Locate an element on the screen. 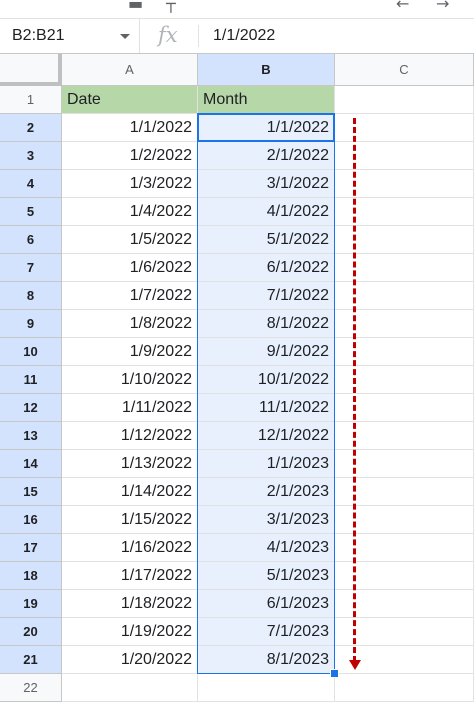 Image resolution: width=474 pixels, height=710 pixels. column-header-b: B is located at coordinates (266, 70).